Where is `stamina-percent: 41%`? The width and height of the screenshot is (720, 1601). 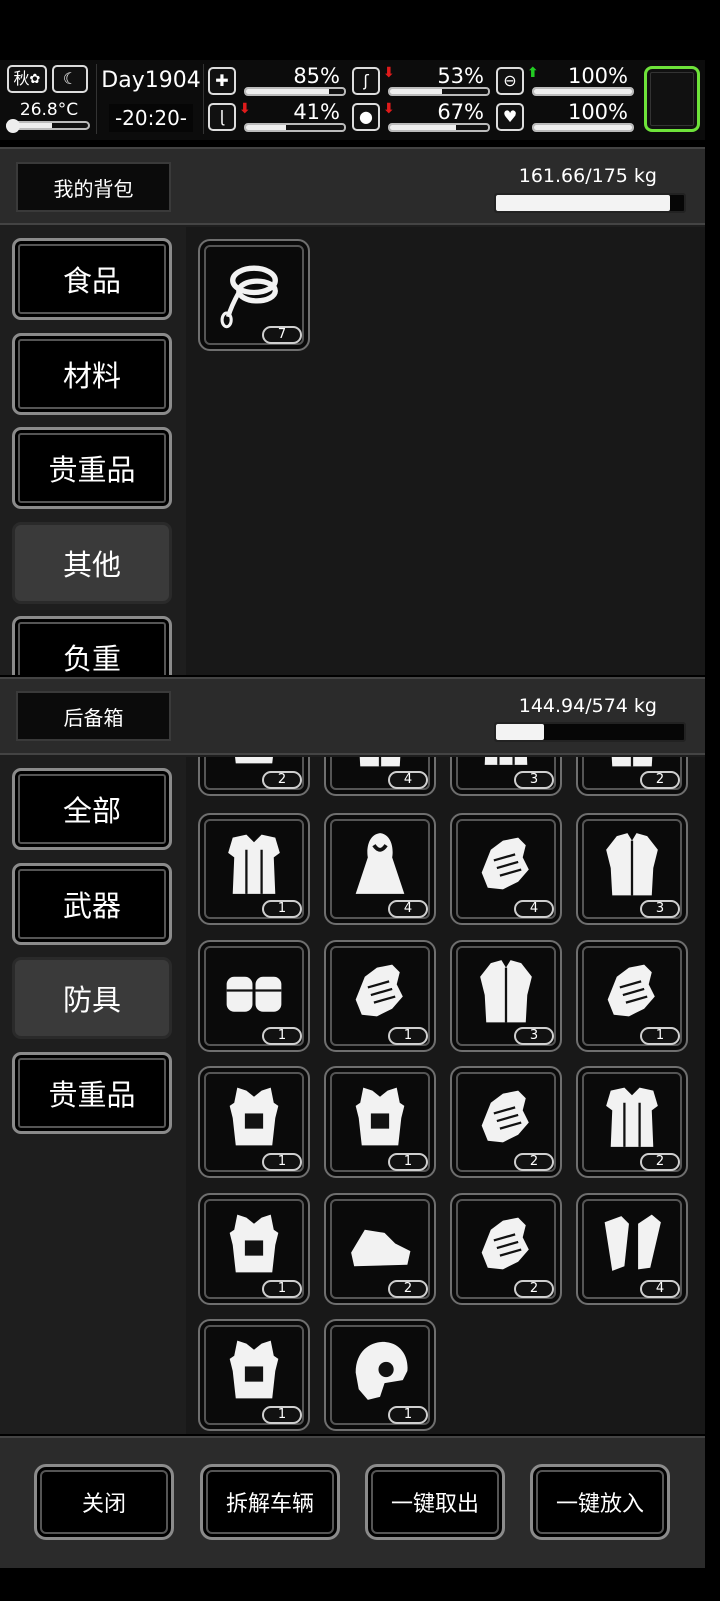 stamina-percent: 41% is located at coordinates (316, 112).